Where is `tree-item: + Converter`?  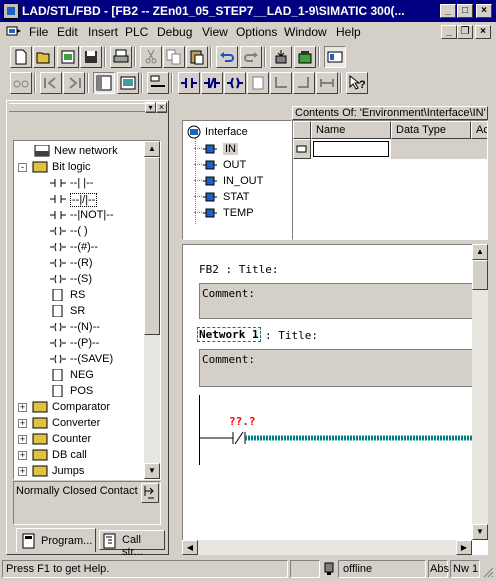
tree-item: + Converter is located at coordinates (79, 423).